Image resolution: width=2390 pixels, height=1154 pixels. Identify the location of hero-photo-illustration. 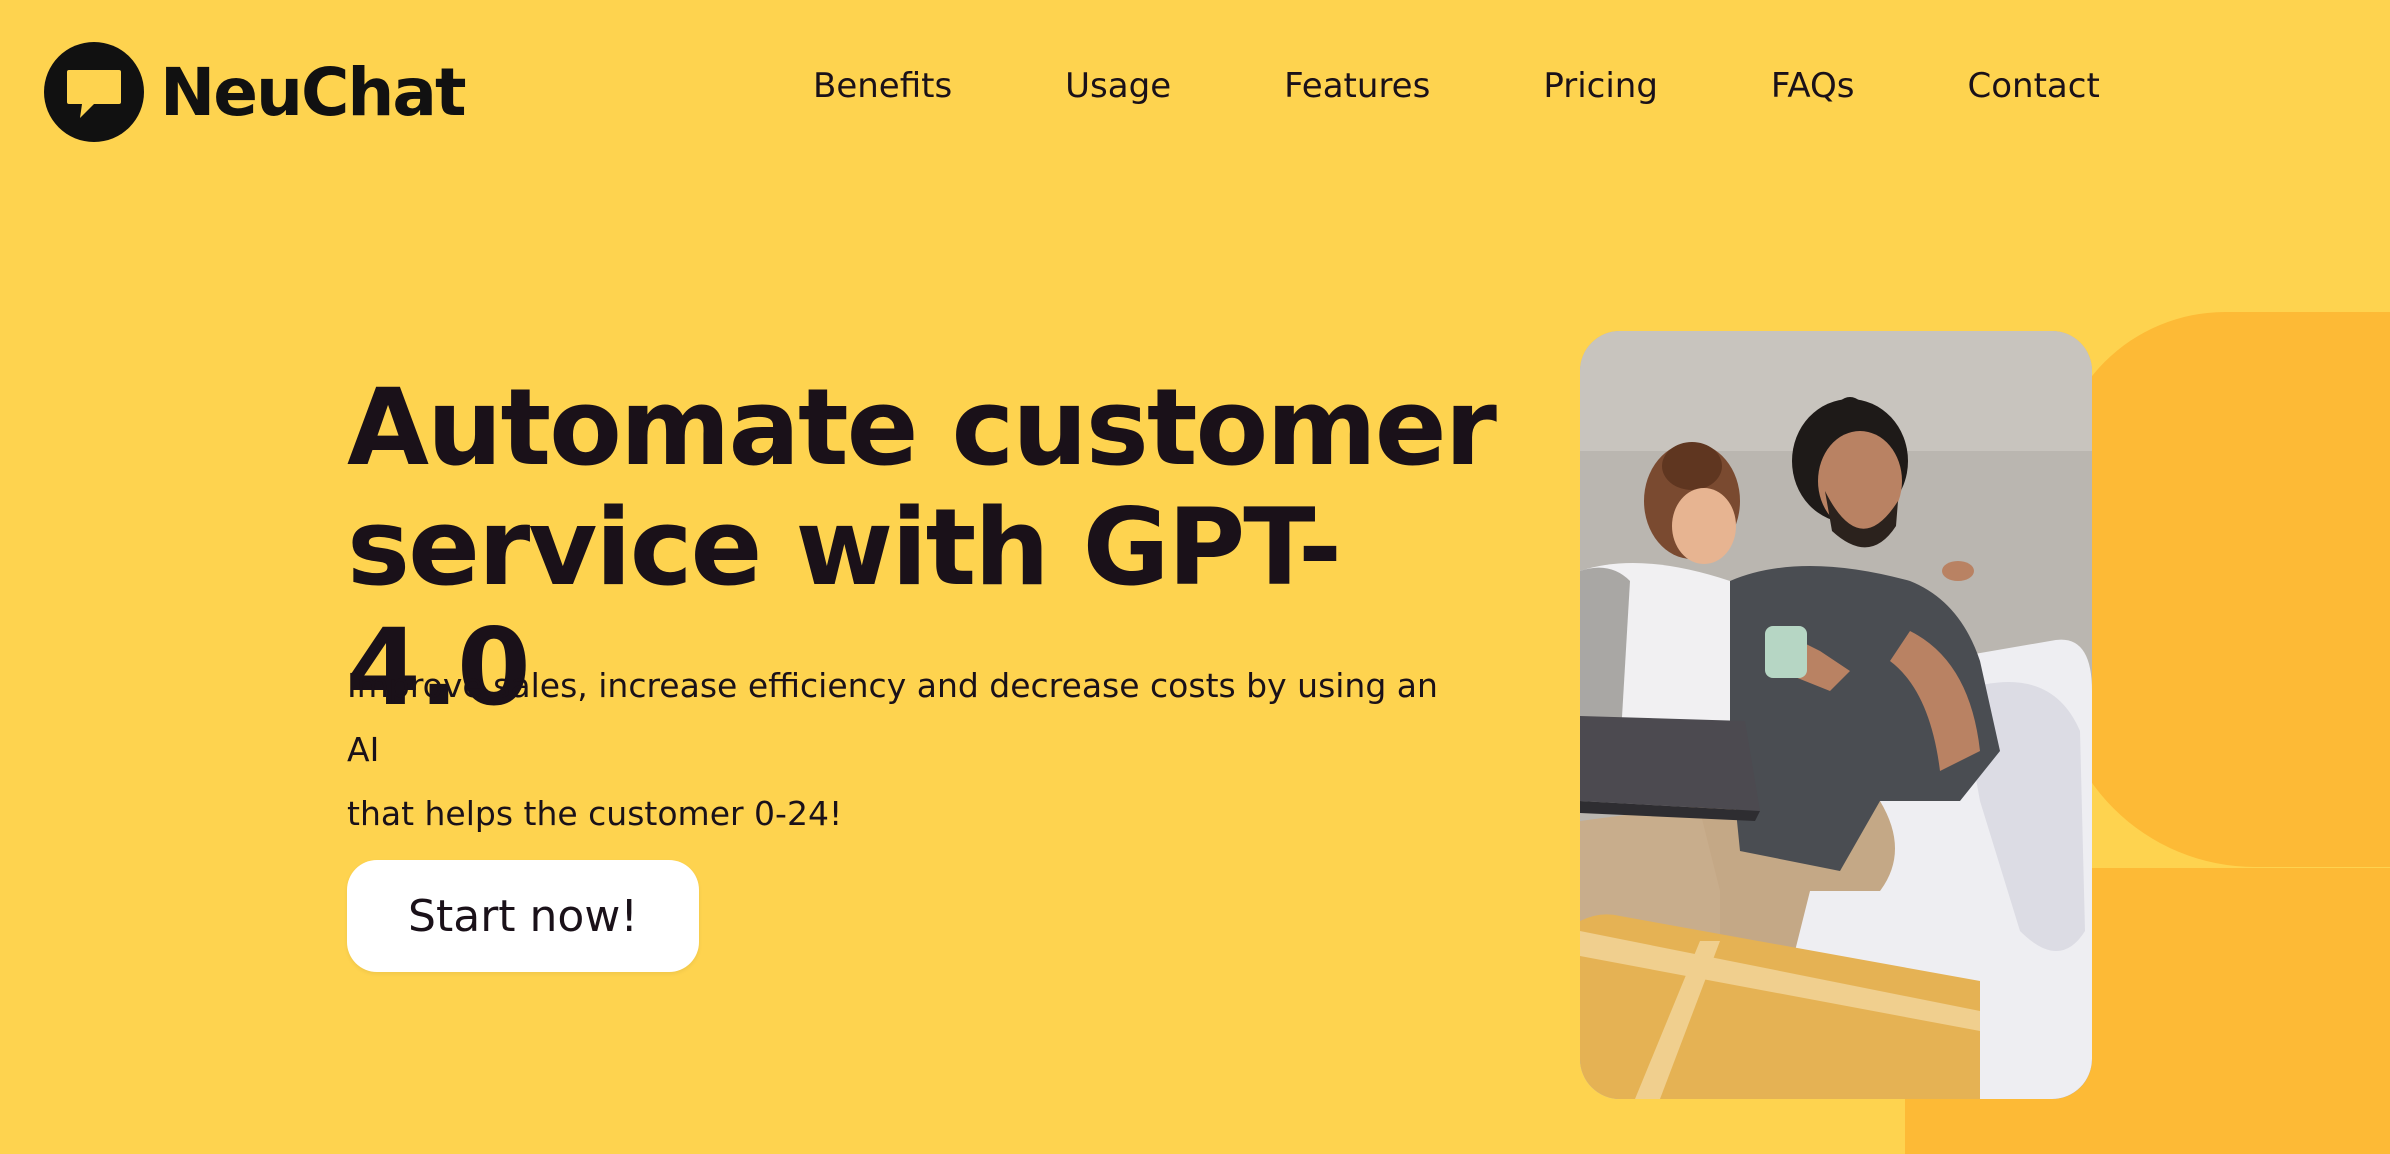
(1836, 715).